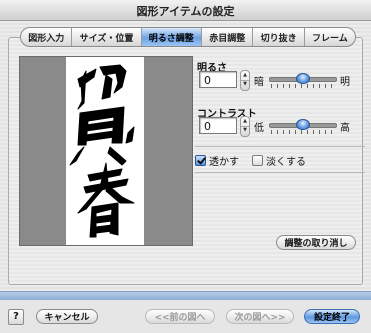  I want to click on transparent-checkbox, so click(200, 160).